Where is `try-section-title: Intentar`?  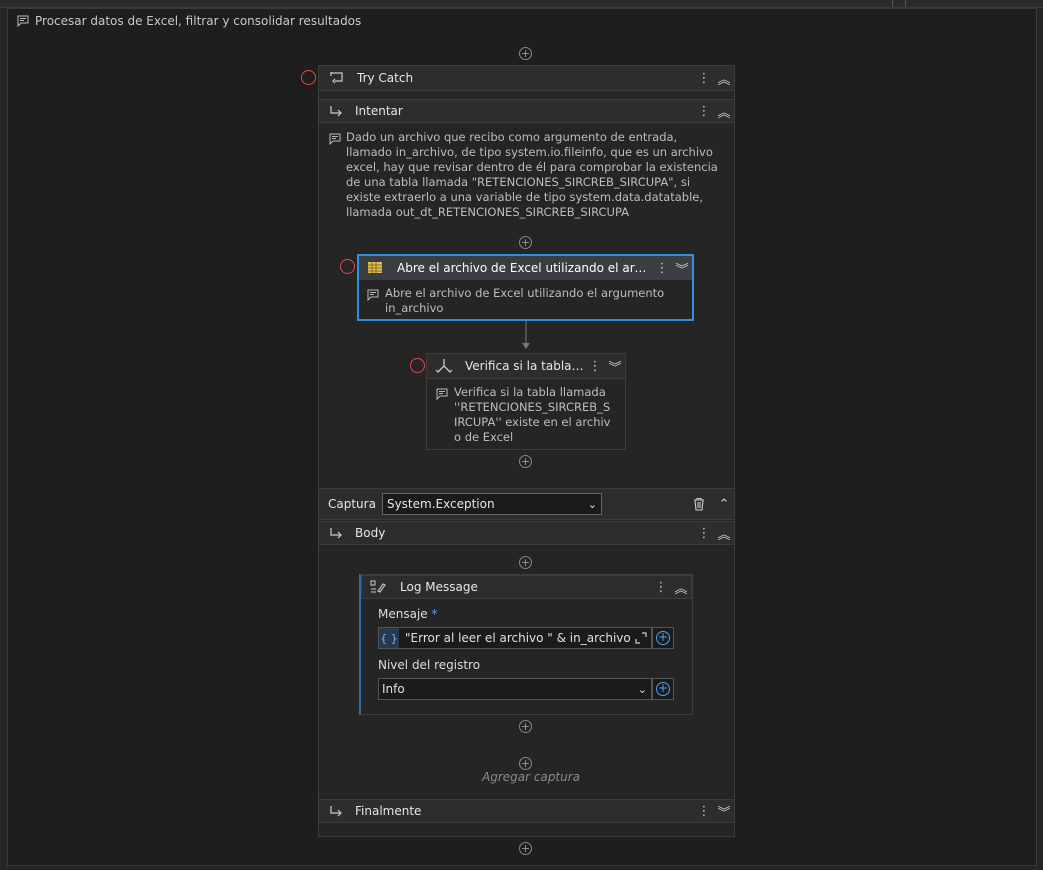
try-section-title: Intentar is located at coordinates (379, 111).